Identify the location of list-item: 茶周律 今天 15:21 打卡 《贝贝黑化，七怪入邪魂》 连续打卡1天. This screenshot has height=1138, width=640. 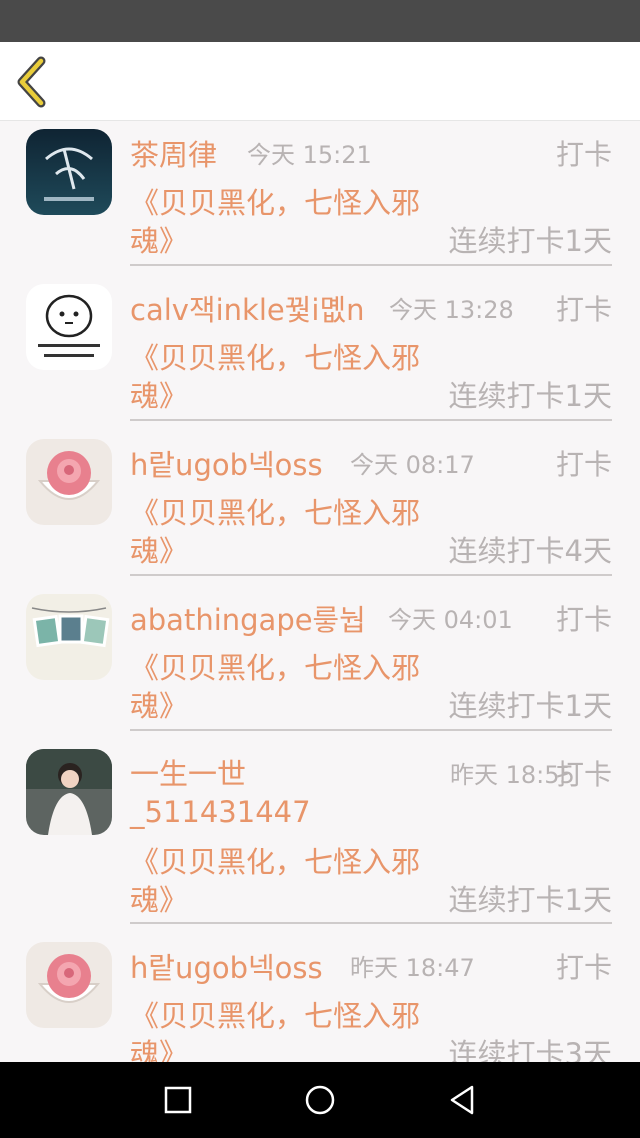
(320, 198).